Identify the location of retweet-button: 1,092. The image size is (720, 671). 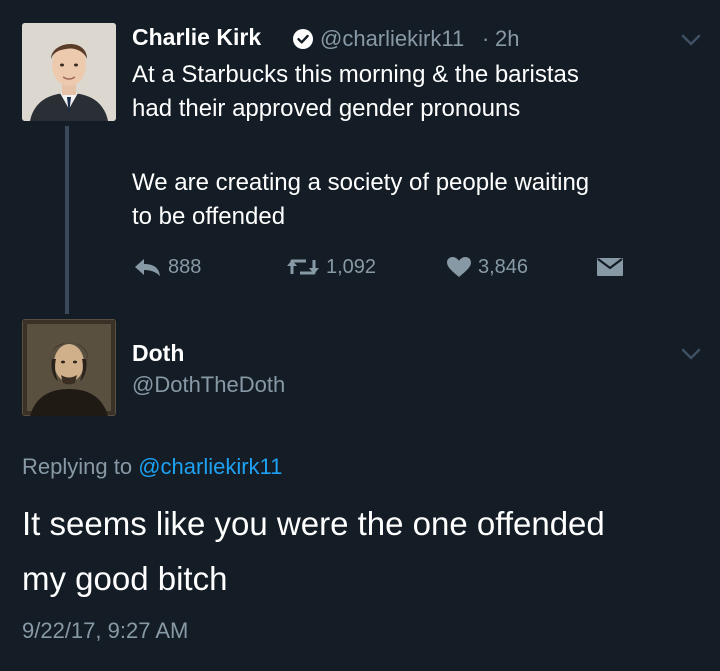
(331, 267).